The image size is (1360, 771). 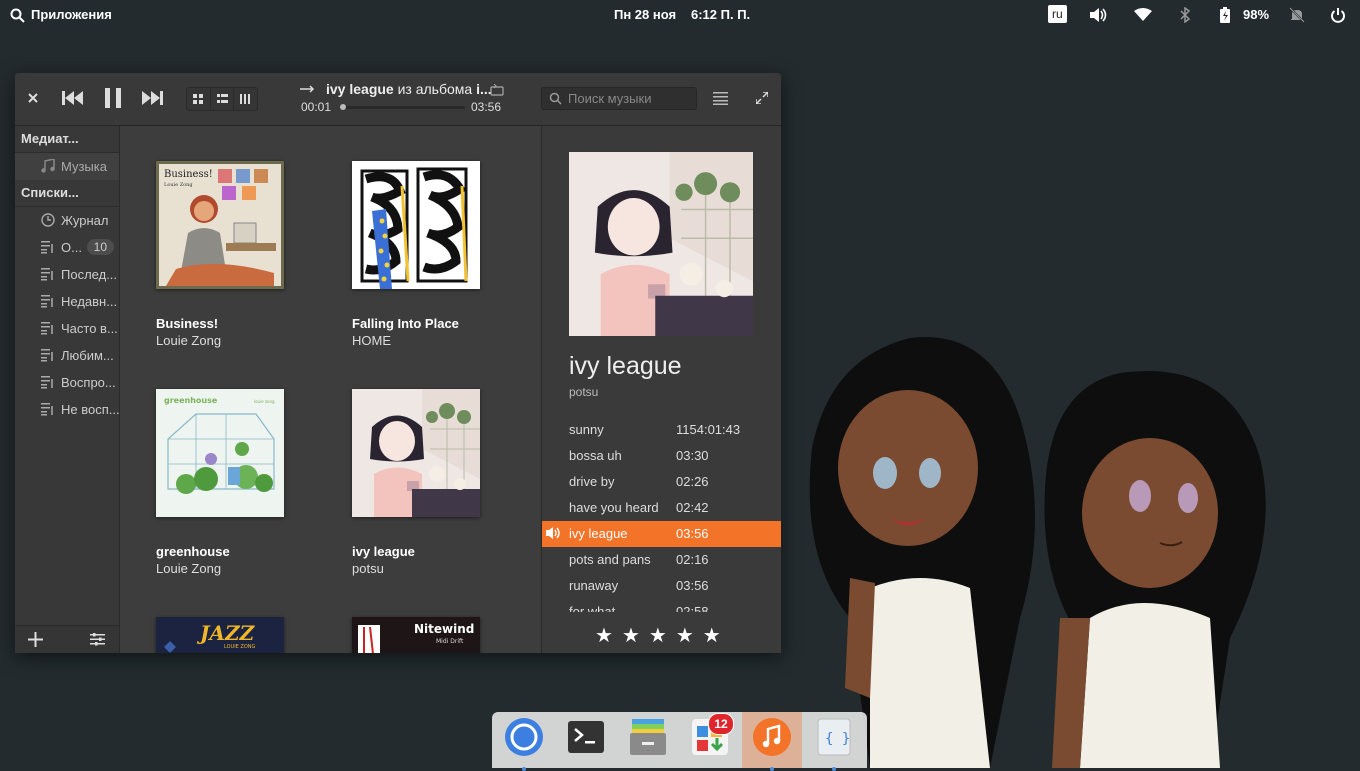 I want to click on dock-item-music, so click(x=772, y=744).